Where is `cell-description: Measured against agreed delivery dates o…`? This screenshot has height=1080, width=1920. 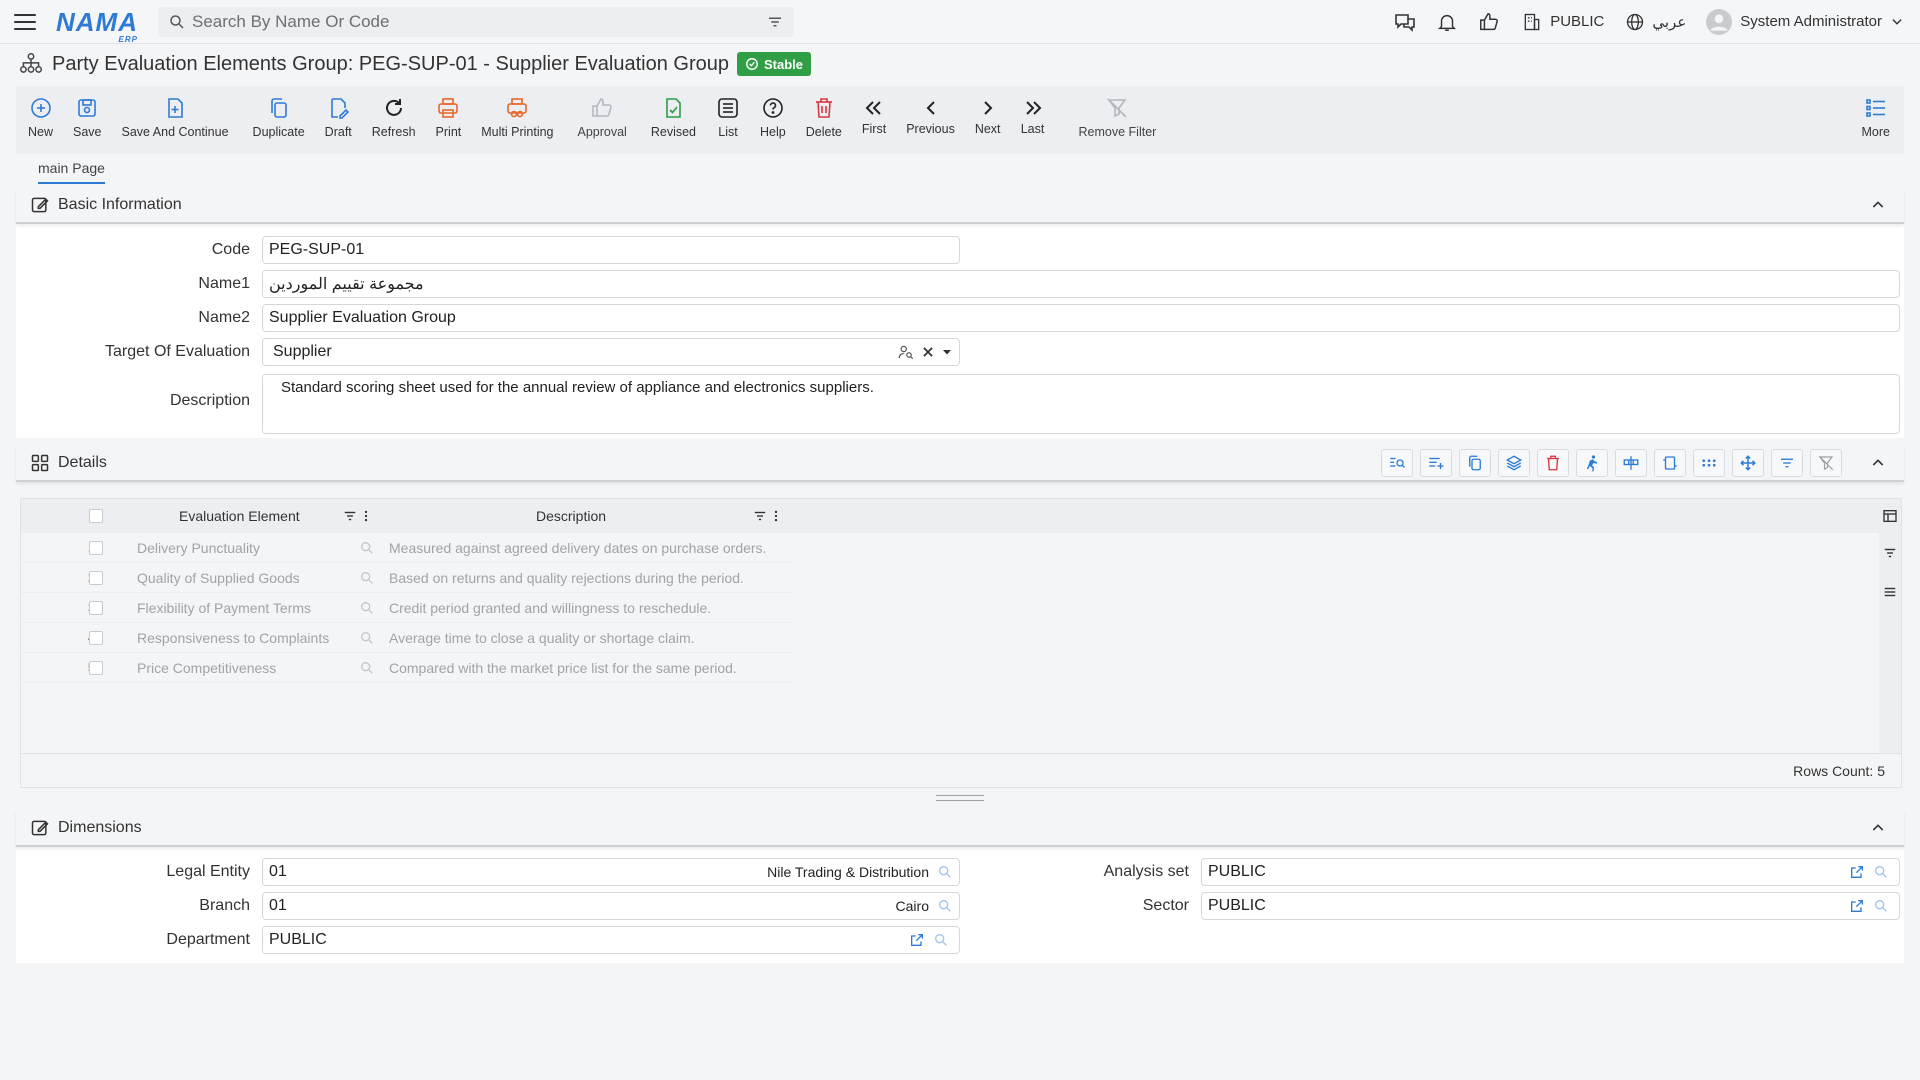
cell-description: Measured against agreed delivery dates o… is located at coordinates (577, 548).